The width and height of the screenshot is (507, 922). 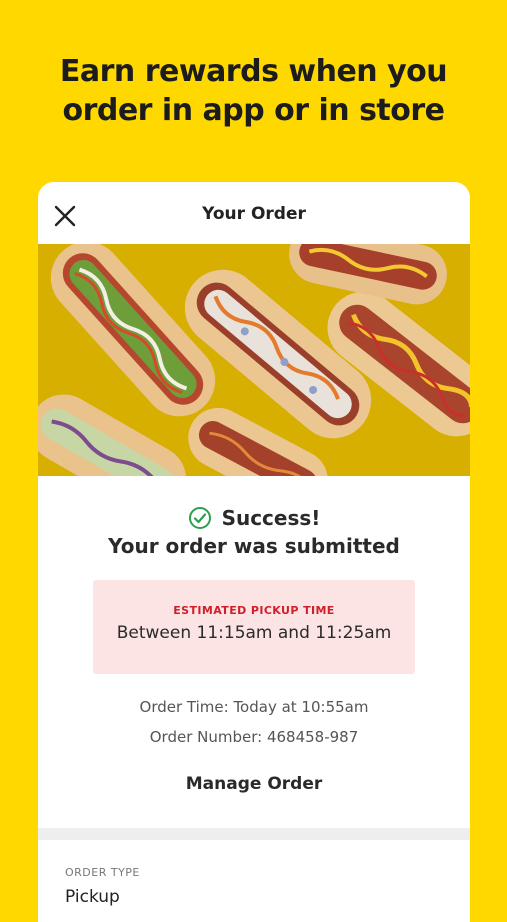 What do you see at coordinates (254, 610) in the screenshot?
I see `pickup-time-label: ESTIMATED PICKUP TIME` at bounding box center [254, 610].